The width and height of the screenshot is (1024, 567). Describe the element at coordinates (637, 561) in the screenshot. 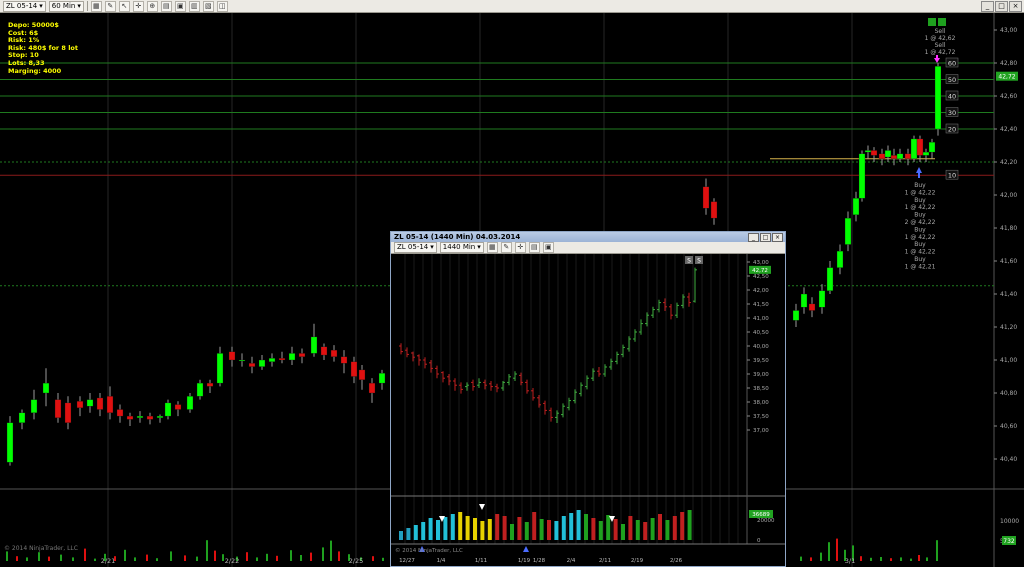

I see `date-label: 2/19` at that location.